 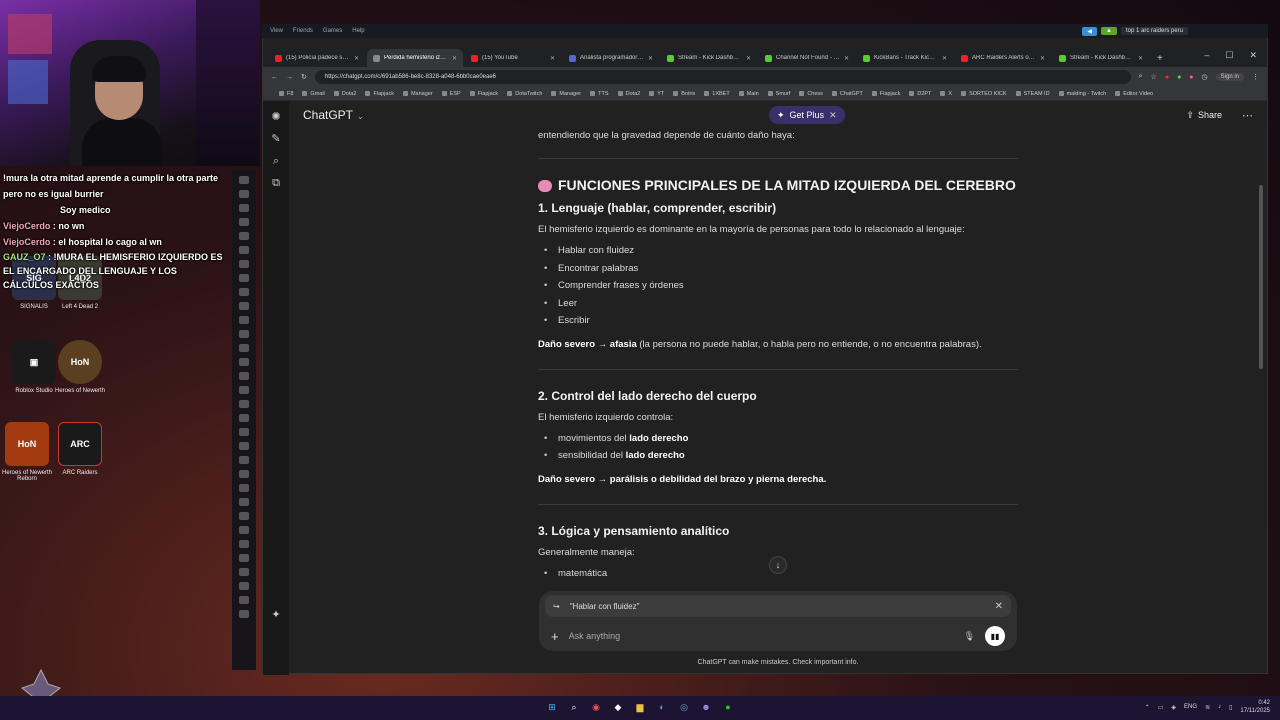 I want to click on tab-active: Pérdida hemisferio izquierdo ✕, so click(x=415, y=58).